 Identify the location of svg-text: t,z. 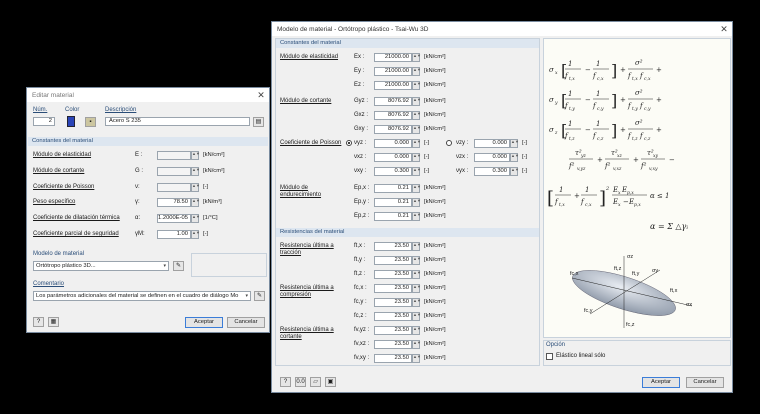
(635, 139).